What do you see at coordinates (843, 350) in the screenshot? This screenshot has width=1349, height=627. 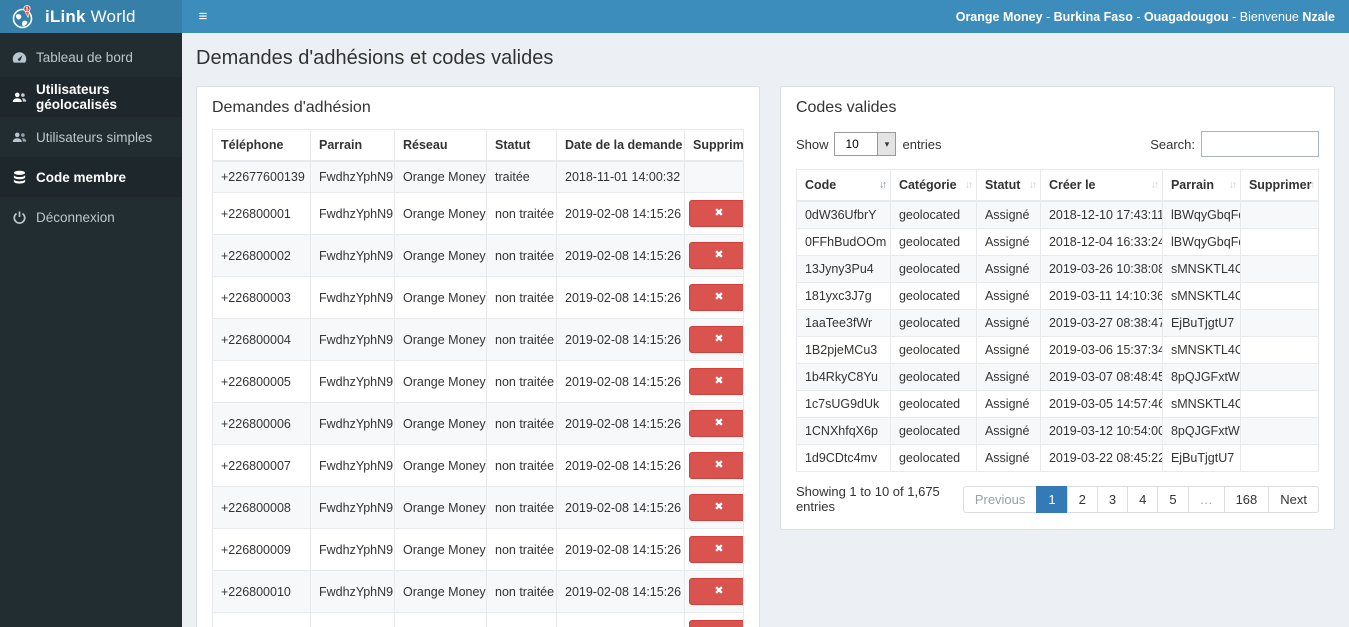 I see `code-cell: 1B2pjeMCu3` at bounding box center [843, 350].